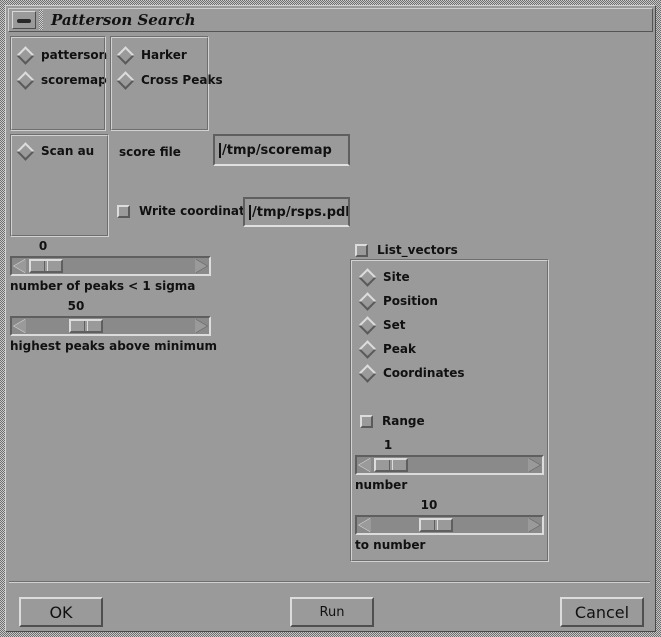 The width and height of the screenshot is (661, 637). I want to click on radio-set: Set, so click(382, 325).